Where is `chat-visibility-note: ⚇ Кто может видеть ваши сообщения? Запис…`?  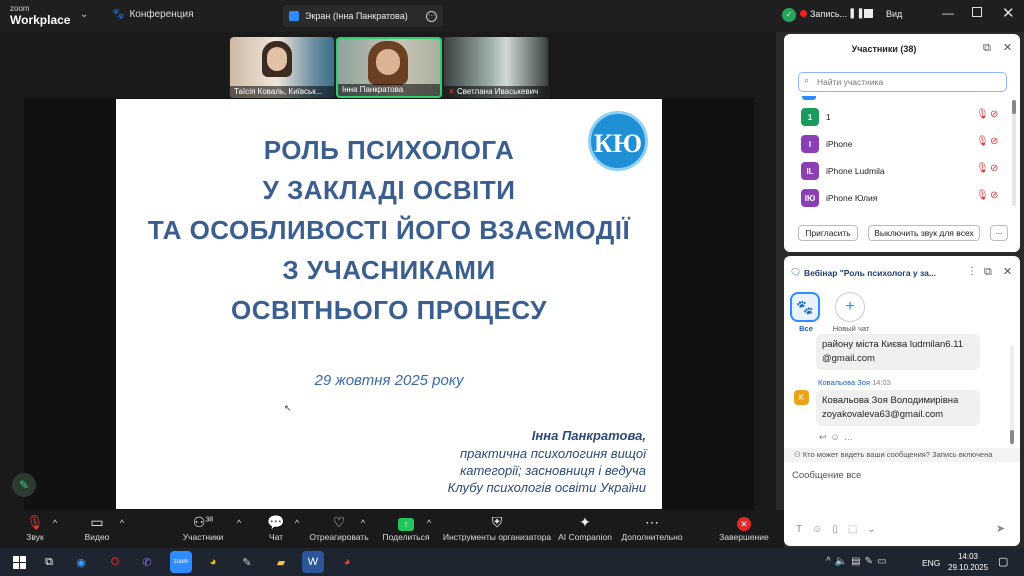
chat-visibility-note: ⚇ Кто может видеть ваши сообщения? Запис… is located at coordinates (902, 455).